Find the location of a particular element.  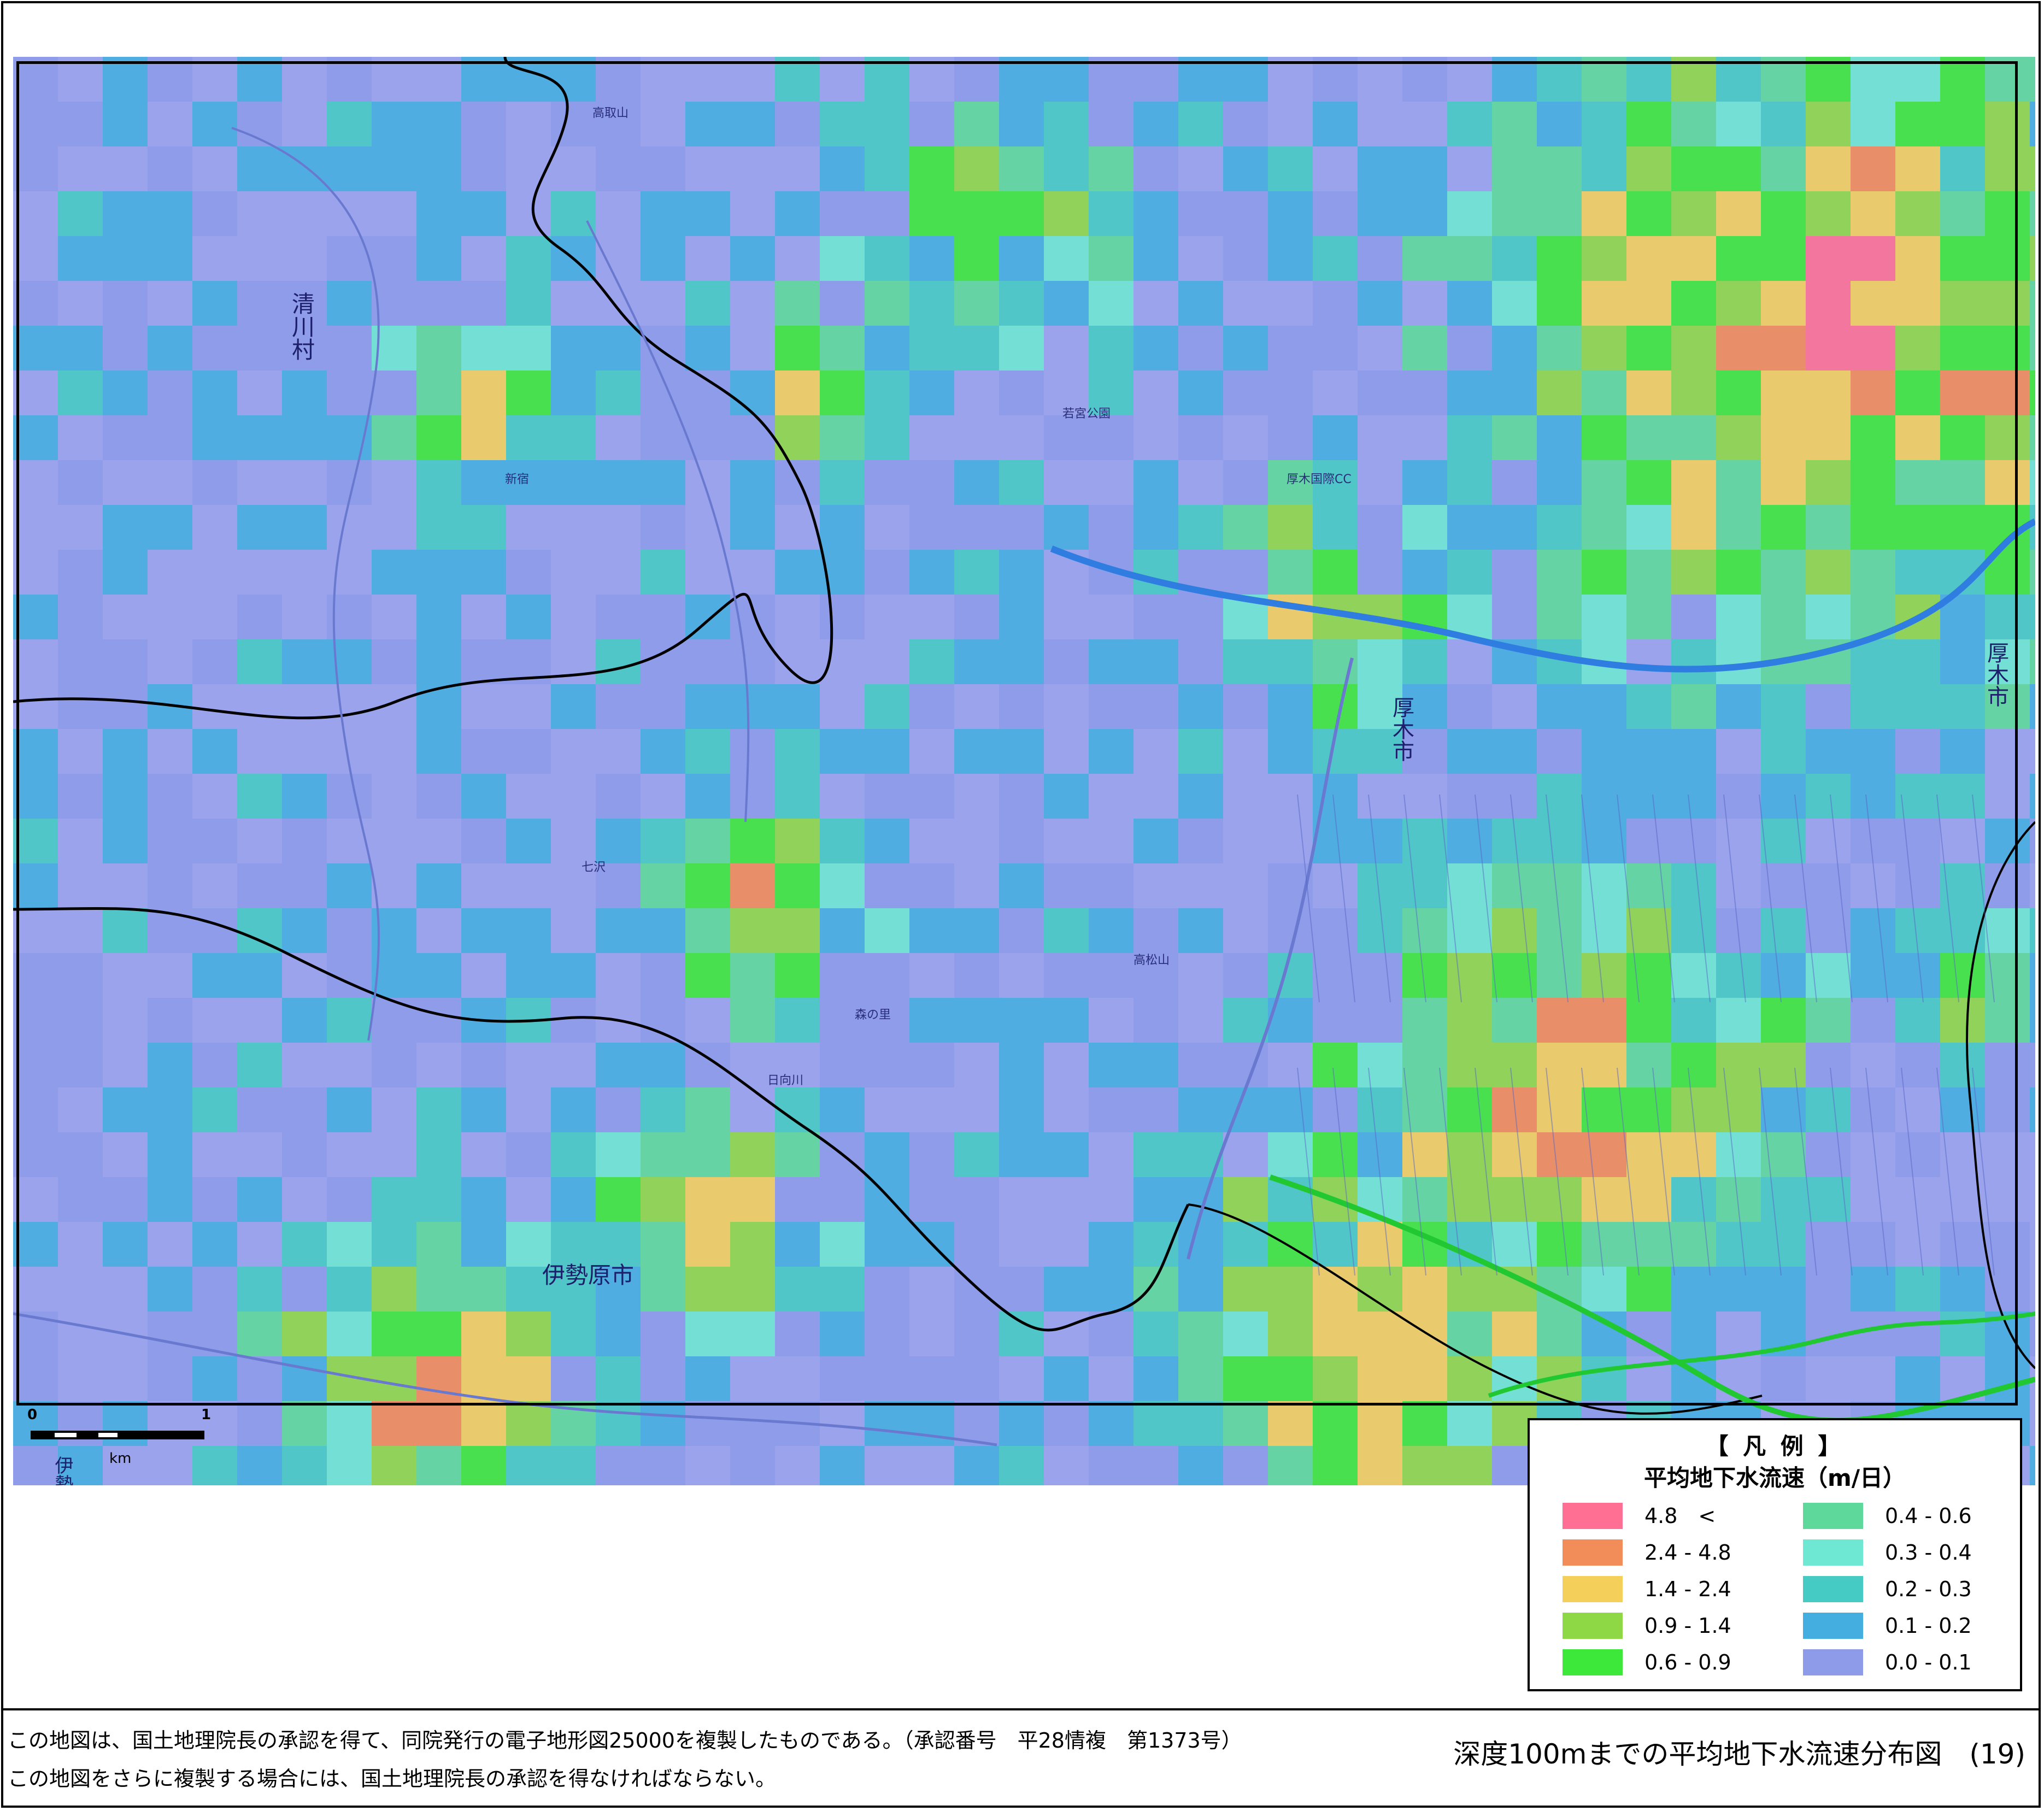

legend-swatch is located at coordinates (1593, 1589).